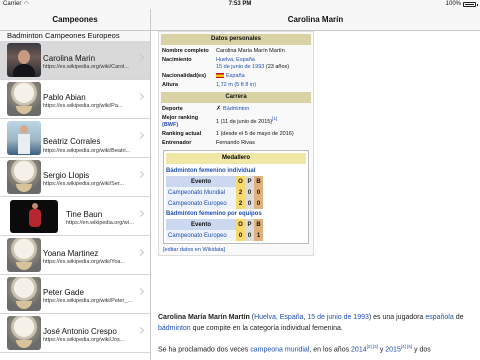  What do you see at coordinates (236, 39) in the screenshot?
I see `infobox-header: Datos personales` at bounding box center [236, 39].